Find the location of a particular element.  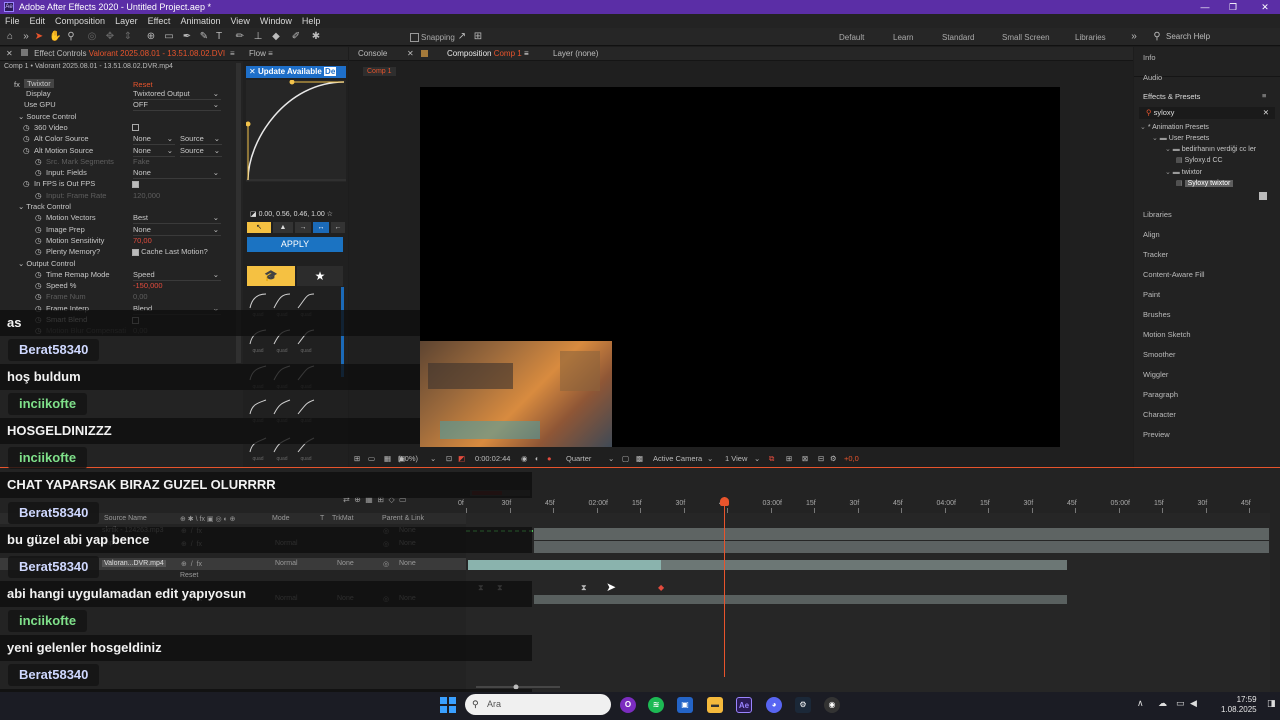

layer-tab: Layer (none) is located at coordinates (575, 54).